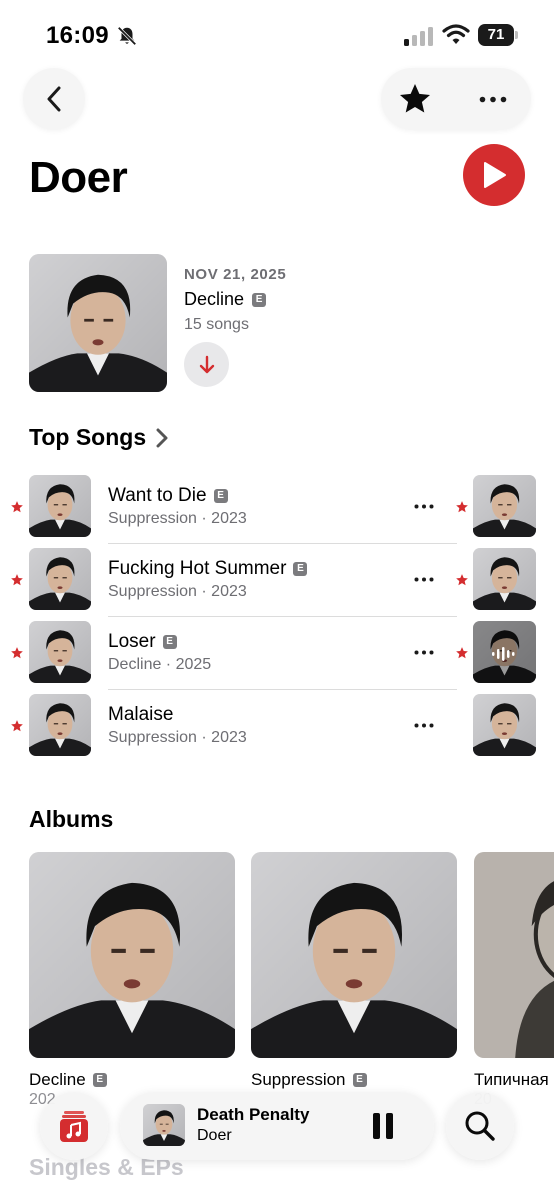  Describe the element at coordinates (57, 1079) in the screenshot. I see `album-title: Decline` at that location.